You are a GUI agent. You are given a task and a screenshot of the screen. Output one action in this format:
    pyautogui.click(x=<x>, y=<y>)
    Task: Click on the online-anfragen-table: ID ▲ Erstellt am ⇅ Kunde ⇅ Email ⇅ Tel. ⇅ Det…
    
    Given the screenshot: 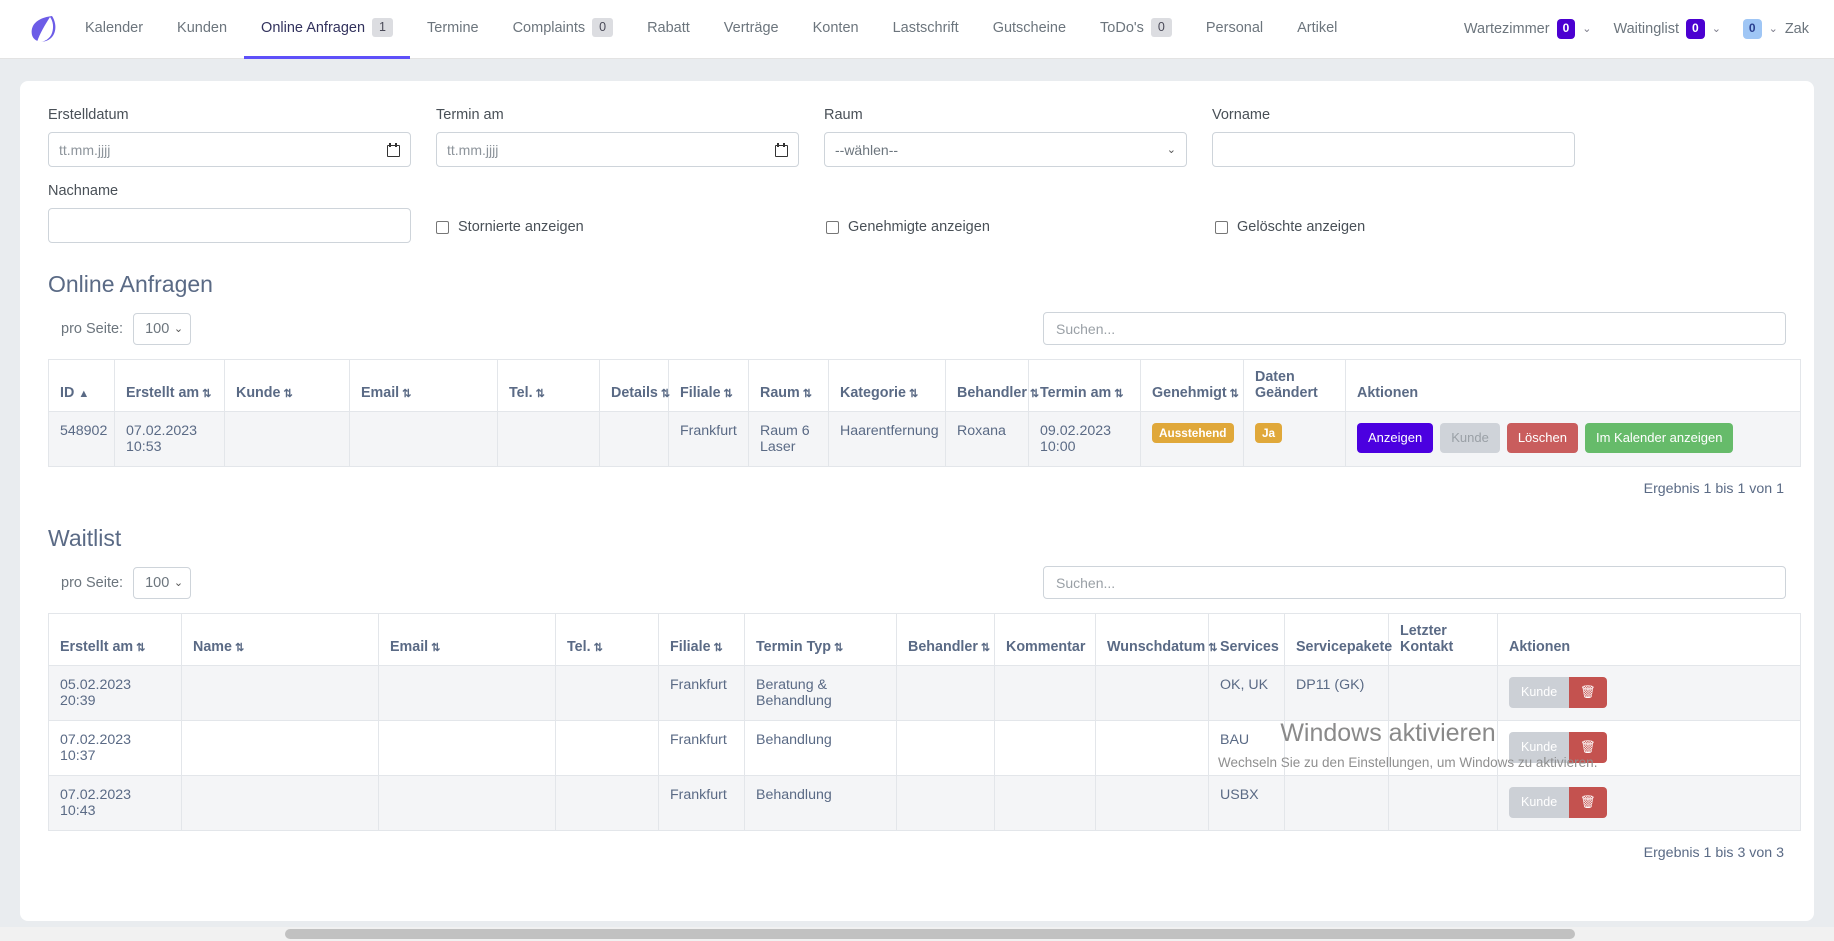 What is the action you would take?
    pyautogui.click(x=924, y=413)
    